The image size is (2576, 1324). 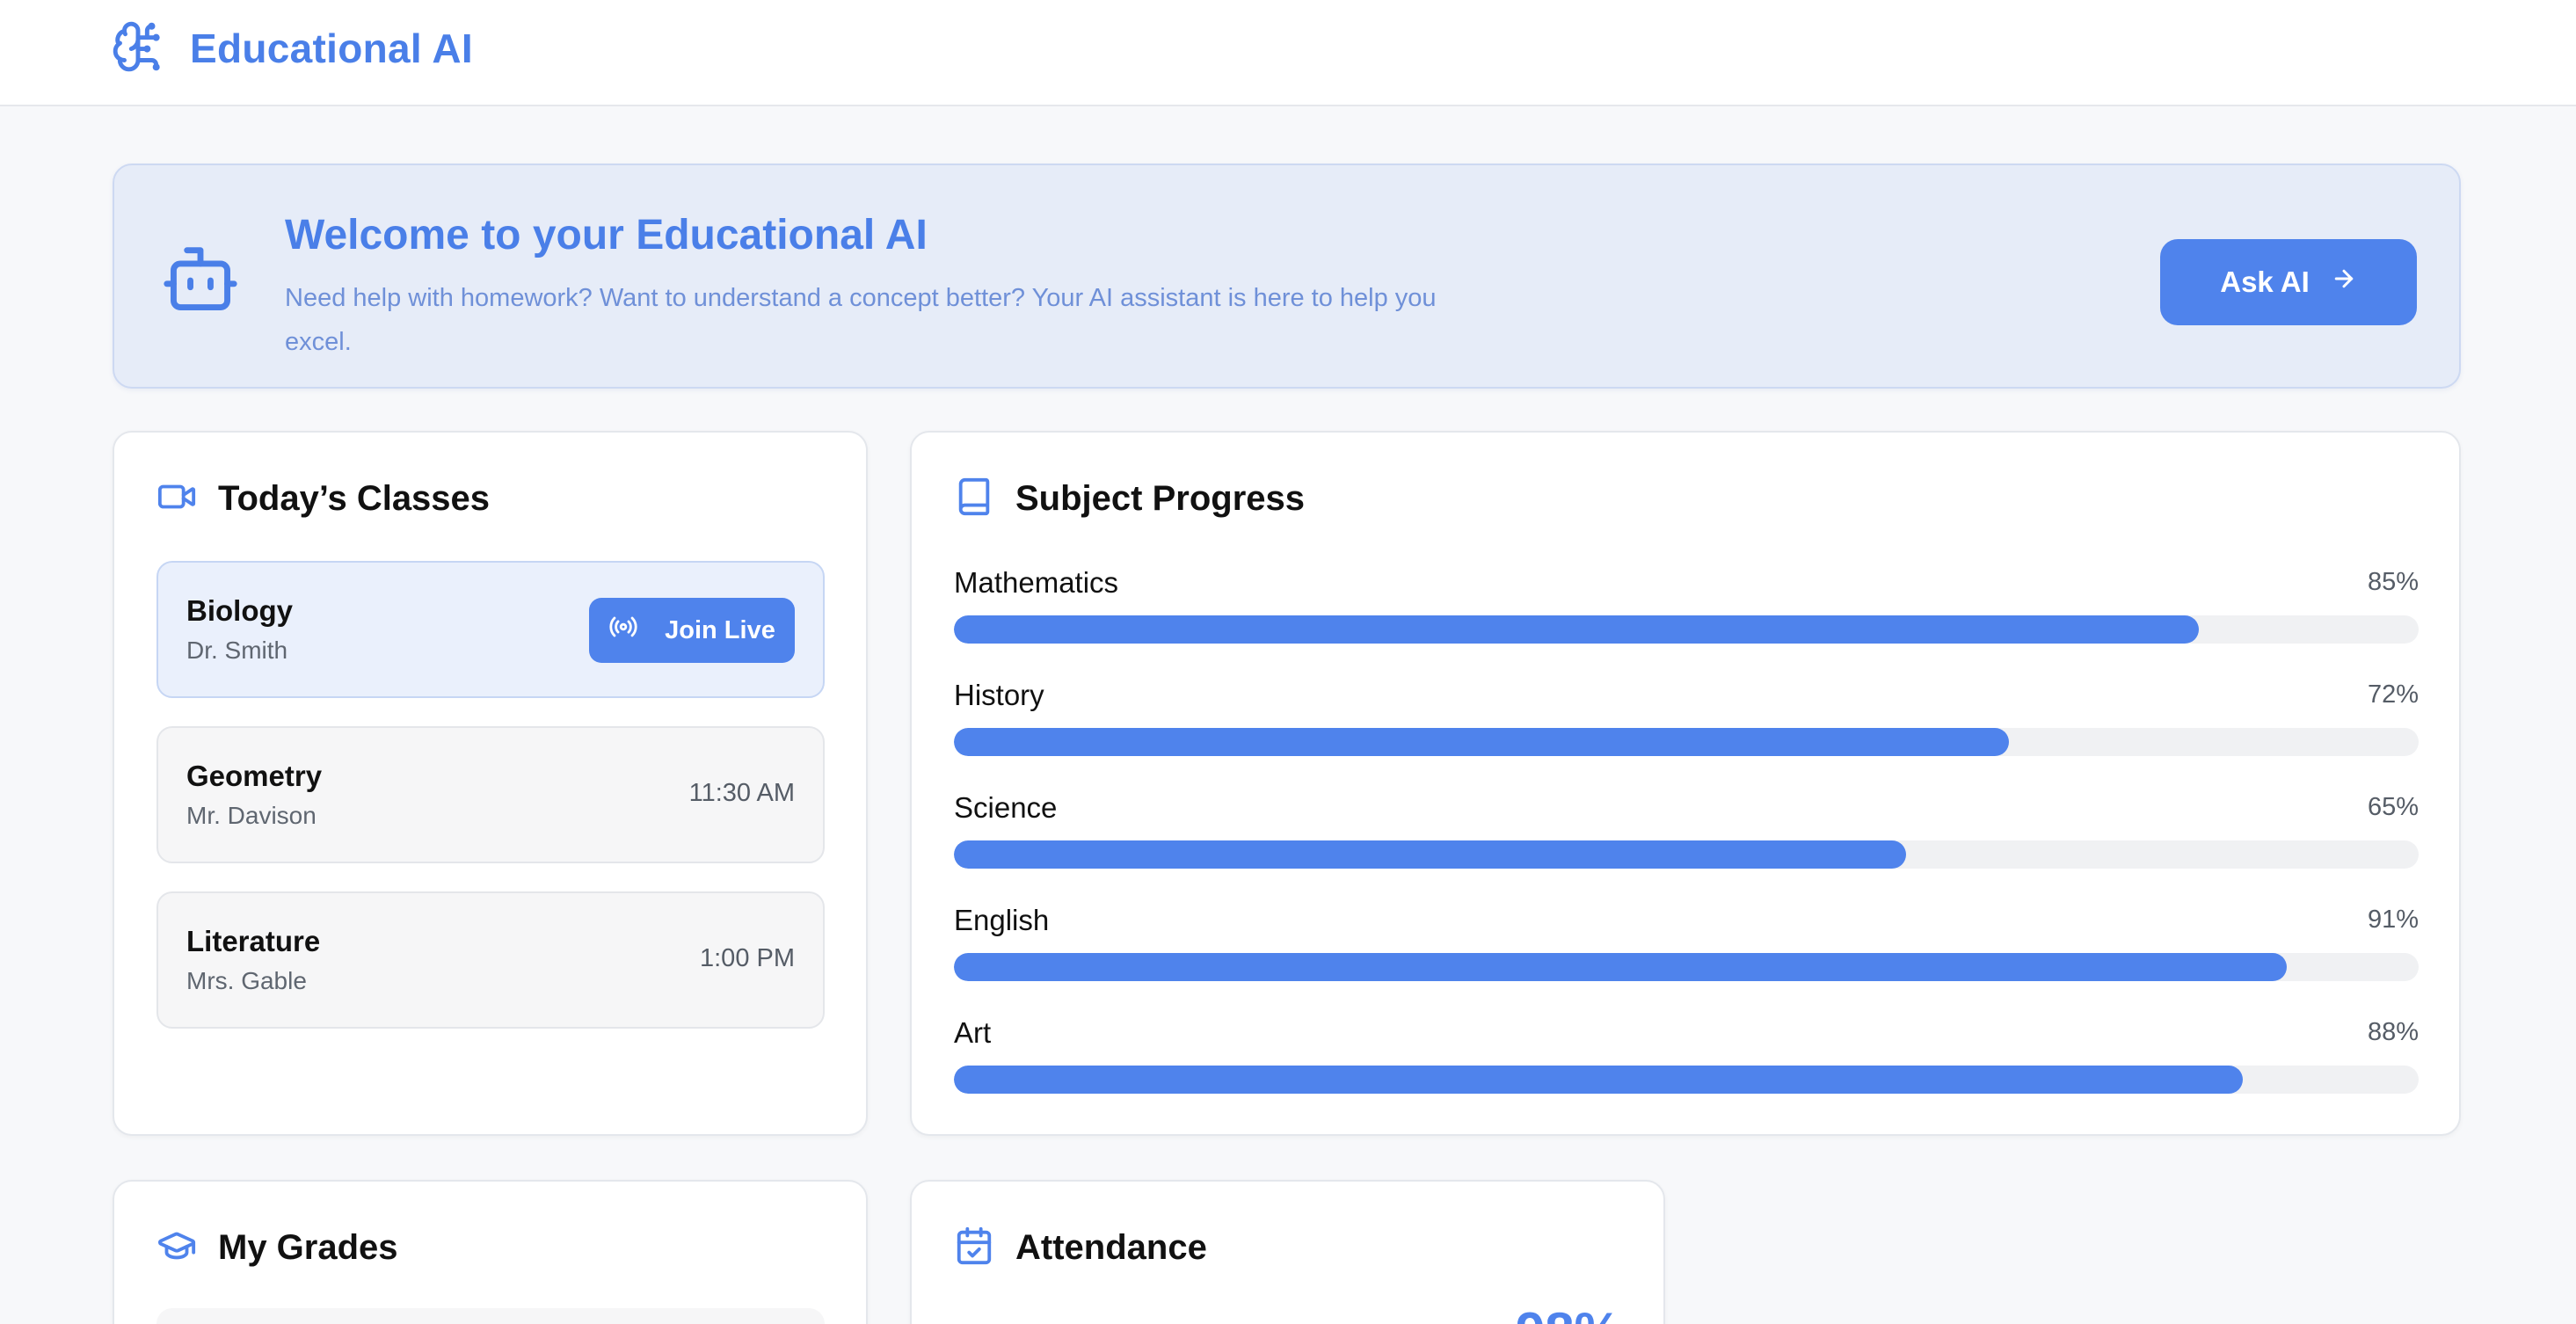 What do you see at coordinates (1287, 1252) in the screenshot?
I see `attendance-card: Attendance 98%` at bounding box center [1287, 1252].